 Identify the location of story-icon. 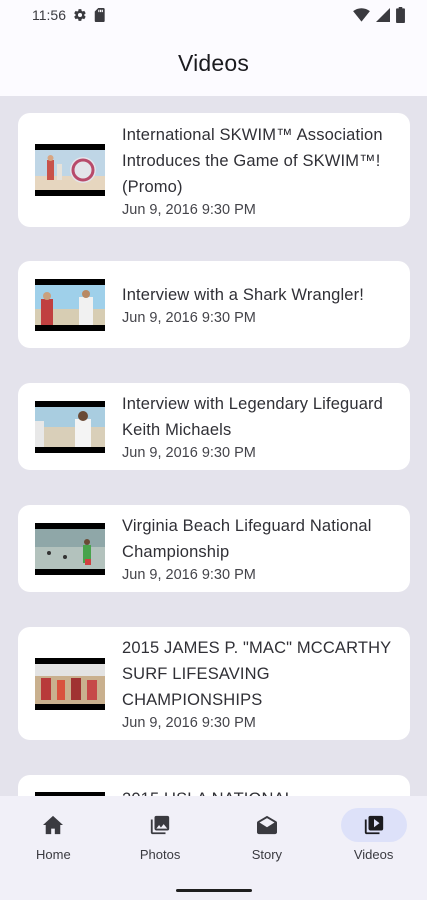
(267, 825).